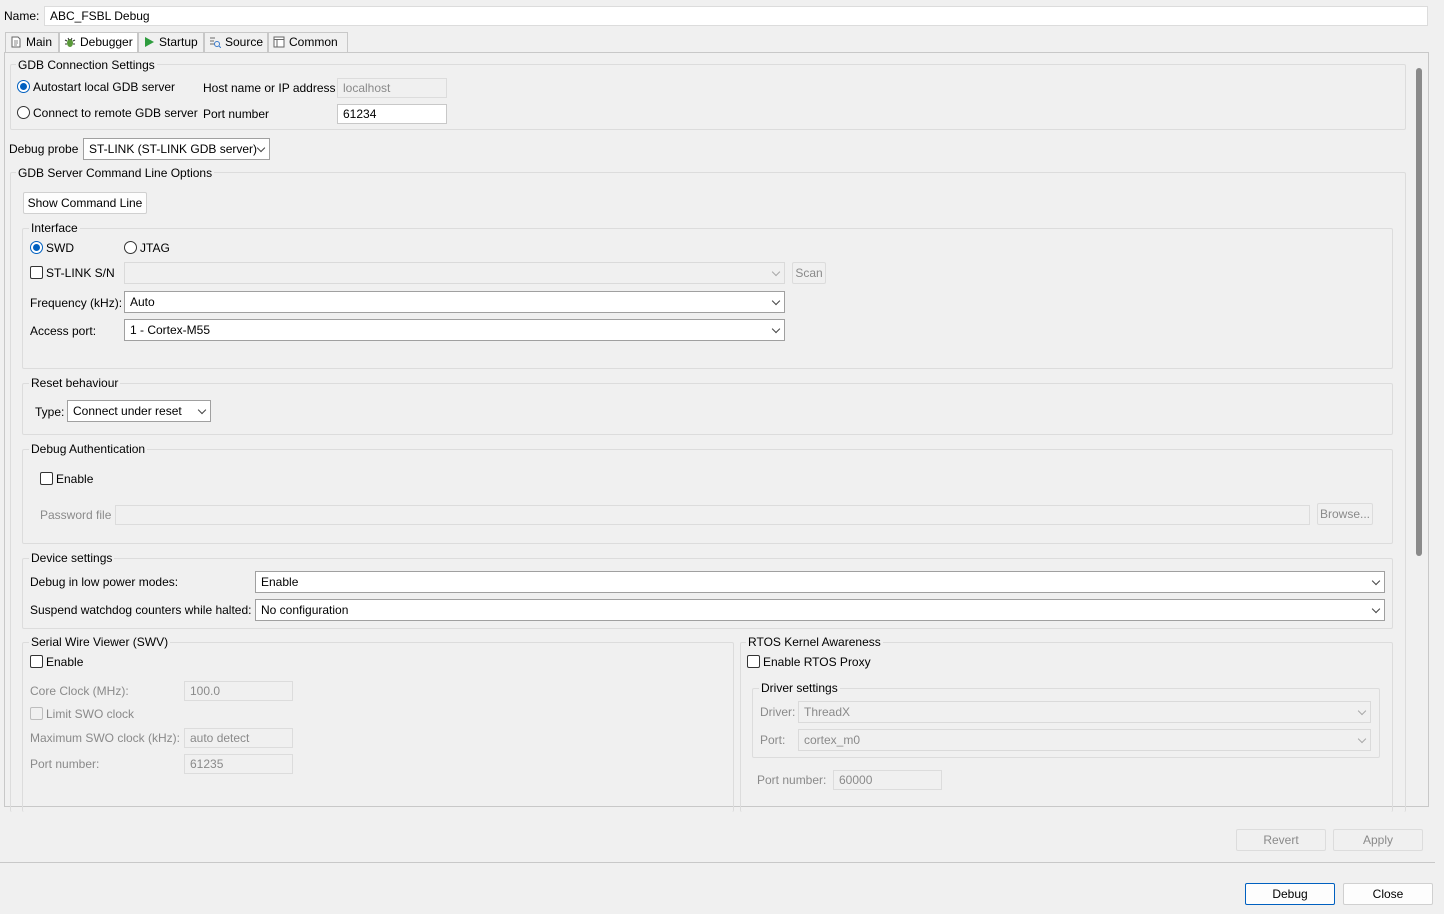 The height and width of the screenshot is (914, 1444). I want to click on frequency-select: Auto, so click(454, 302).